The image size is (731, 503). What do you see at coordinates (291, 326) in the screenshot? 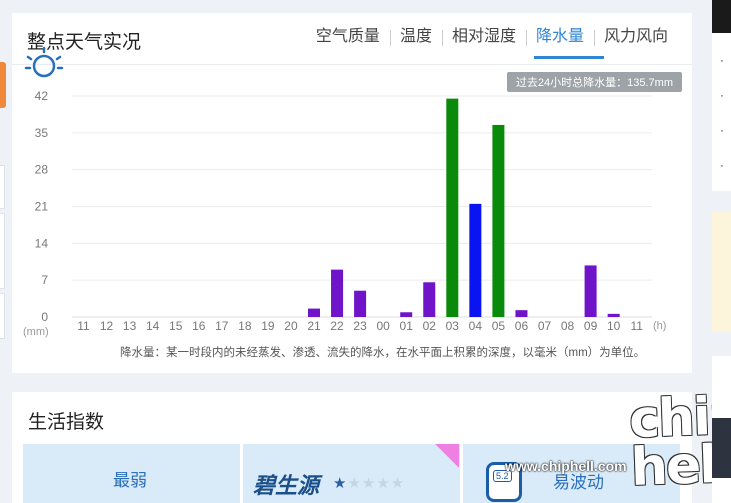
I see `x-tick-label: 20` at bounding box center [291, 326].